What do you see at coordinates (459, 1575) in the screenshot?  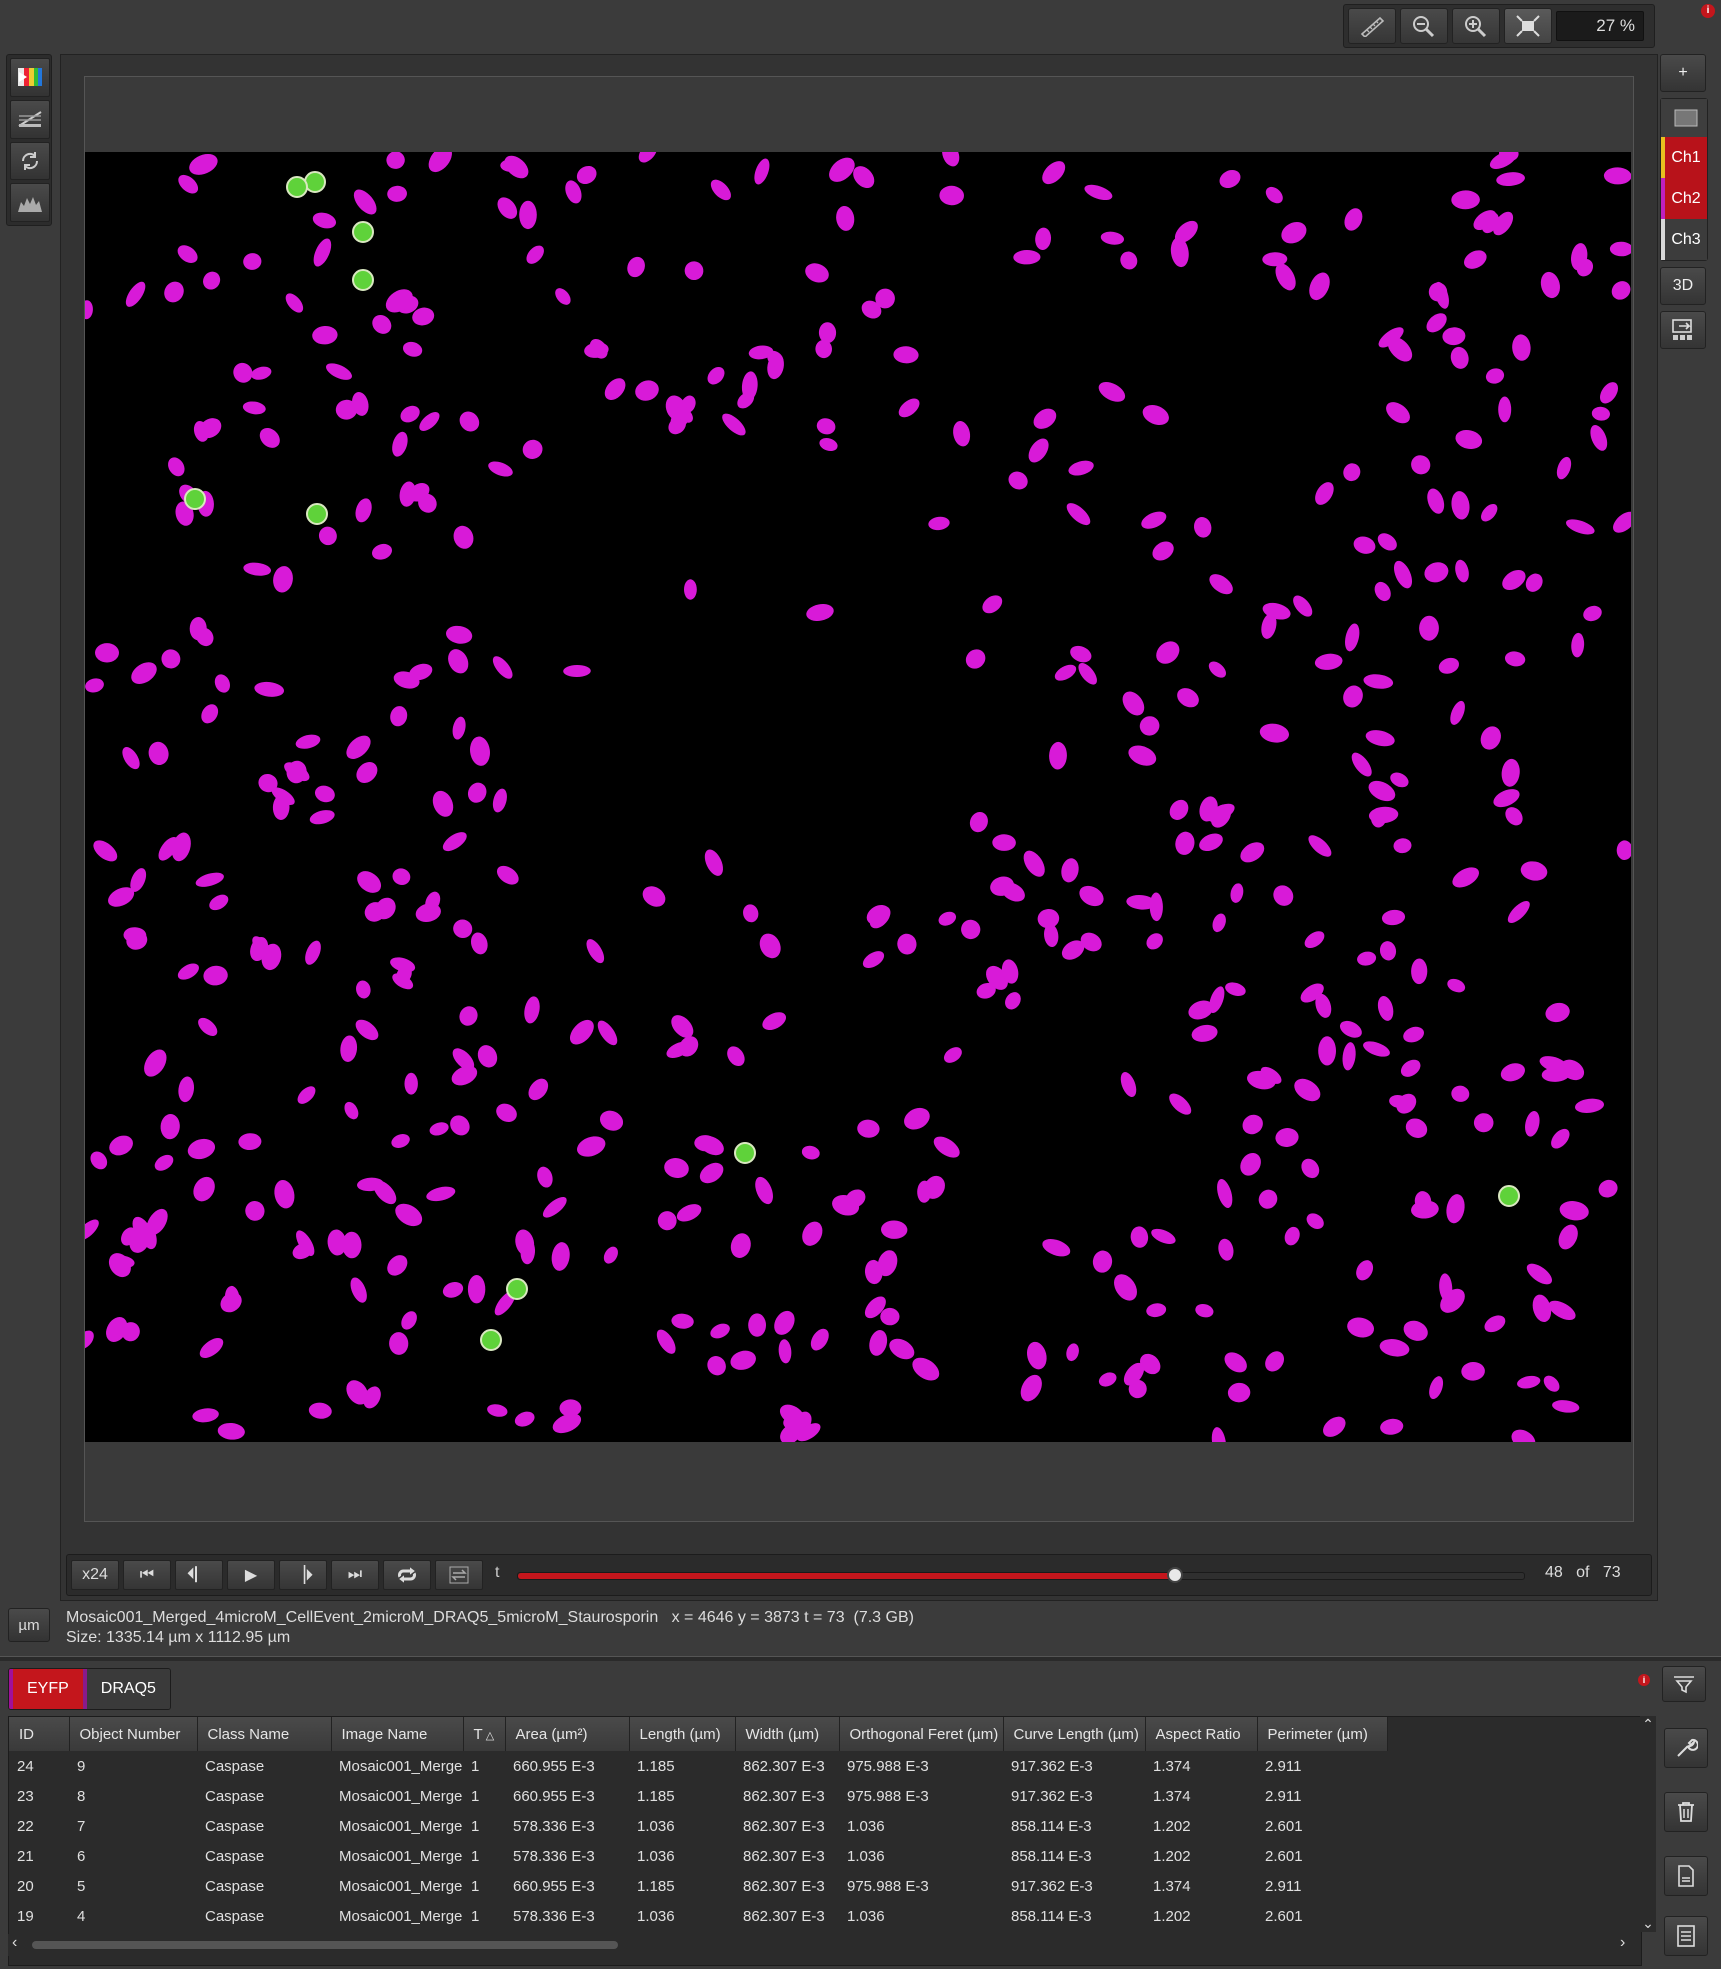 I see `swap-button` at bounding box center [459, 1575].